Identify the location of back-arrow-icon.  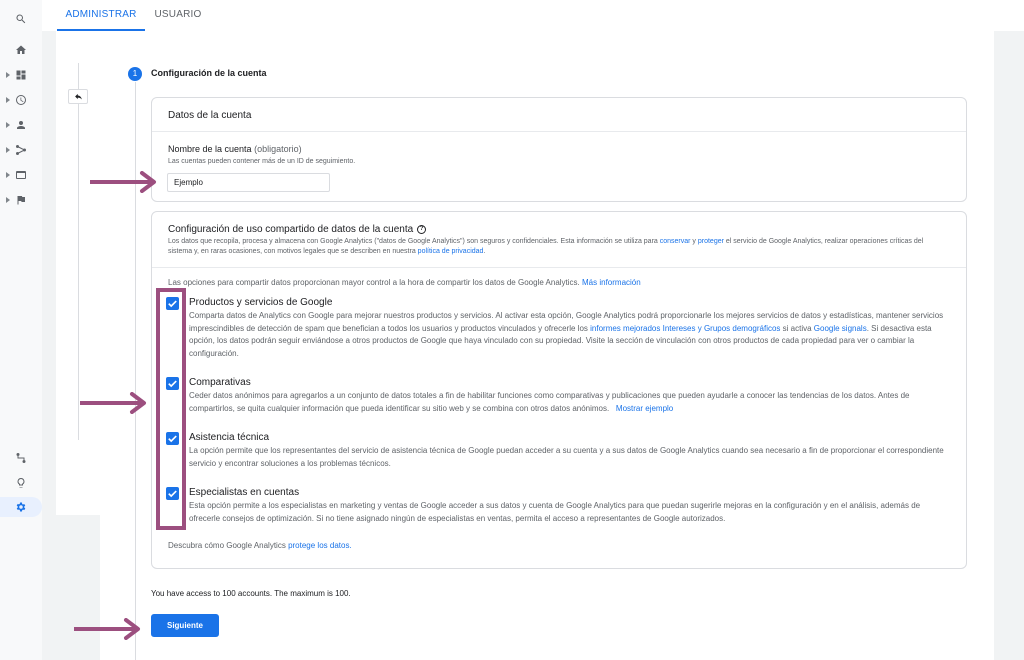
(78, 96).